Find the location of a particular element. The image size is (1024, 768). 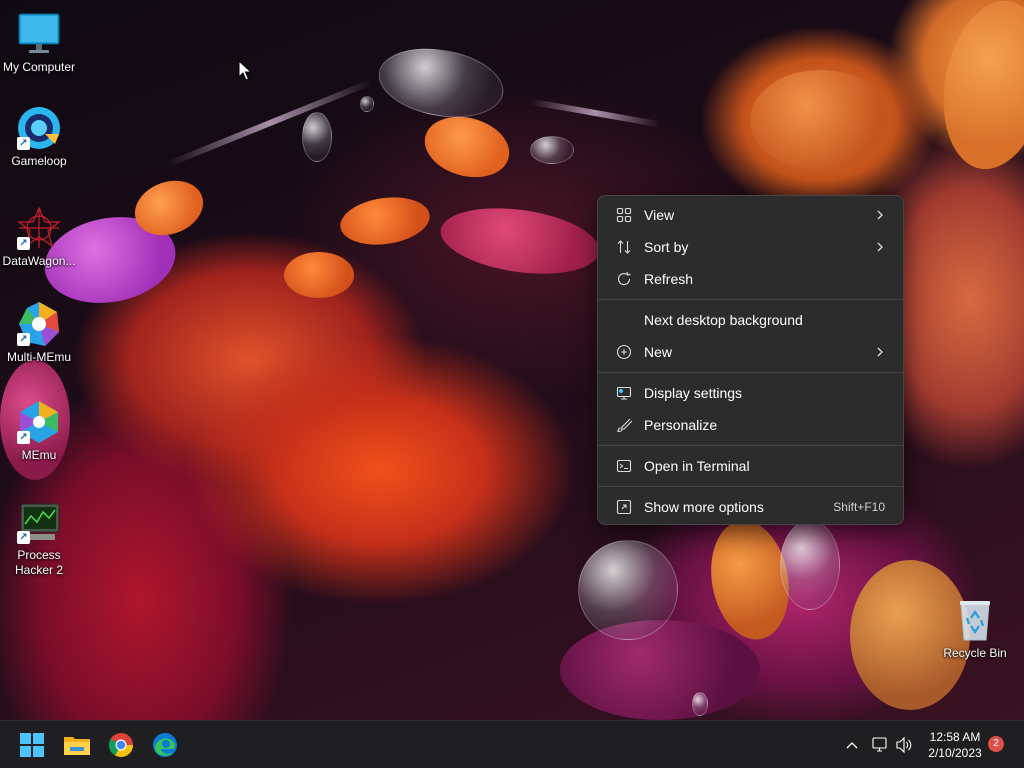

menu-item-label: Sort by is located at coordinates (666, 247).